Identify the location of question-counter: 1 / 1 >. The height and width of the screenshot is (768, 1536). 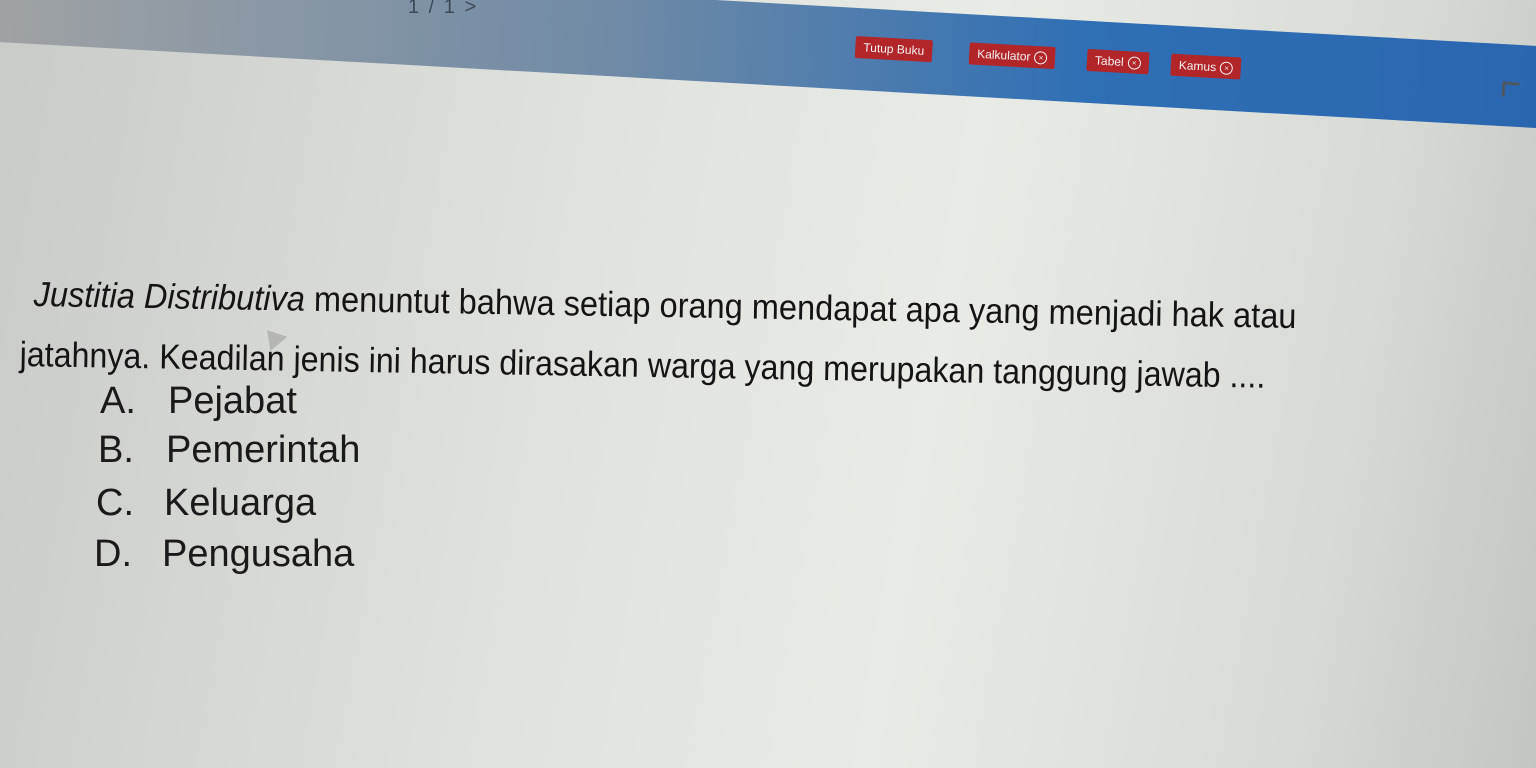
(443, 9).